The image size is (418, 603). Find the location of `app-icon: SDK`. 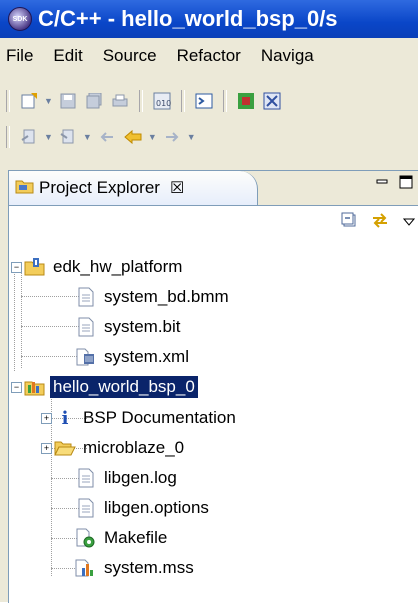

app-icon: SDK is located at coordinates (20, 19).